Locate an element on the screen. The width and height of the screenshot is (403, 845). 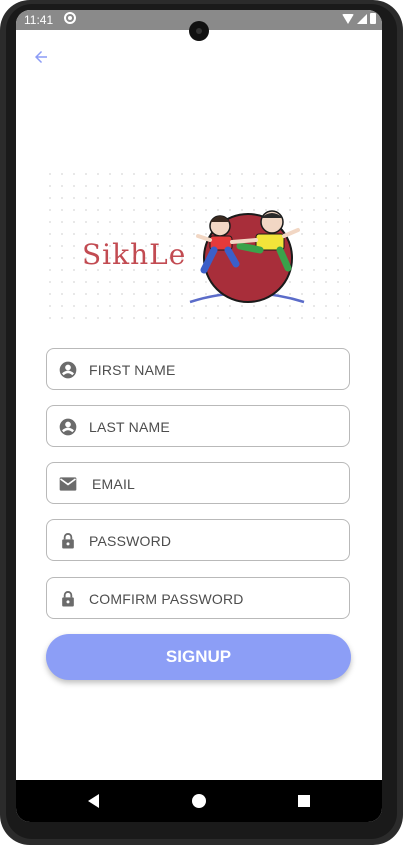
confirm-password-field: COMFIRM PASSWORD is located at coordinates (198, 598).